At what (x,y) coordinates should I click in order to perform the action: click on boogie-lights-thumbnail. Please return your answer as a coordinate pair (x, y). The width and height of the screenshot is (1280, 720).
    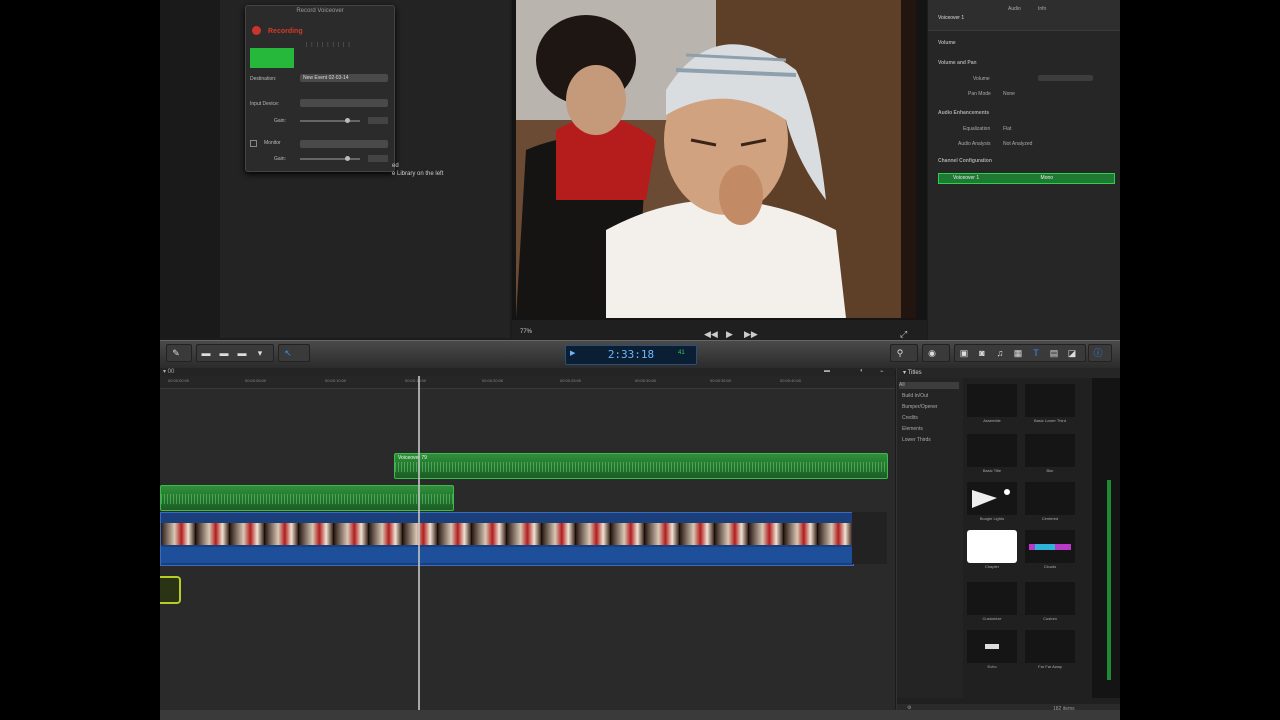
    Looking at the image, I should click on (991, 498).